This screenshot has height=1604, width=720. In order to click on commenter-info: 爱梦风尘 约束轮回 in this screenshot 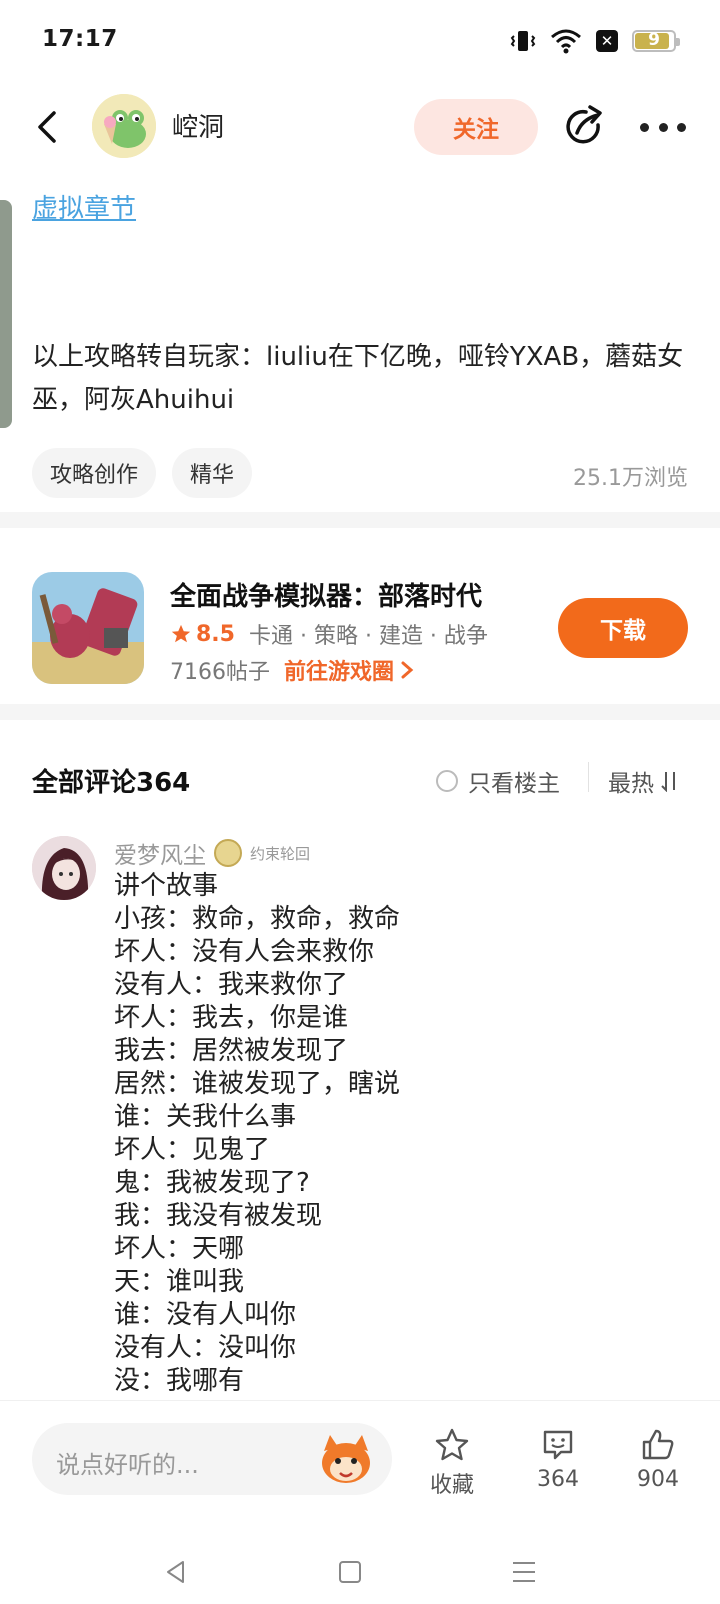, I will do `click(212, 853)`.